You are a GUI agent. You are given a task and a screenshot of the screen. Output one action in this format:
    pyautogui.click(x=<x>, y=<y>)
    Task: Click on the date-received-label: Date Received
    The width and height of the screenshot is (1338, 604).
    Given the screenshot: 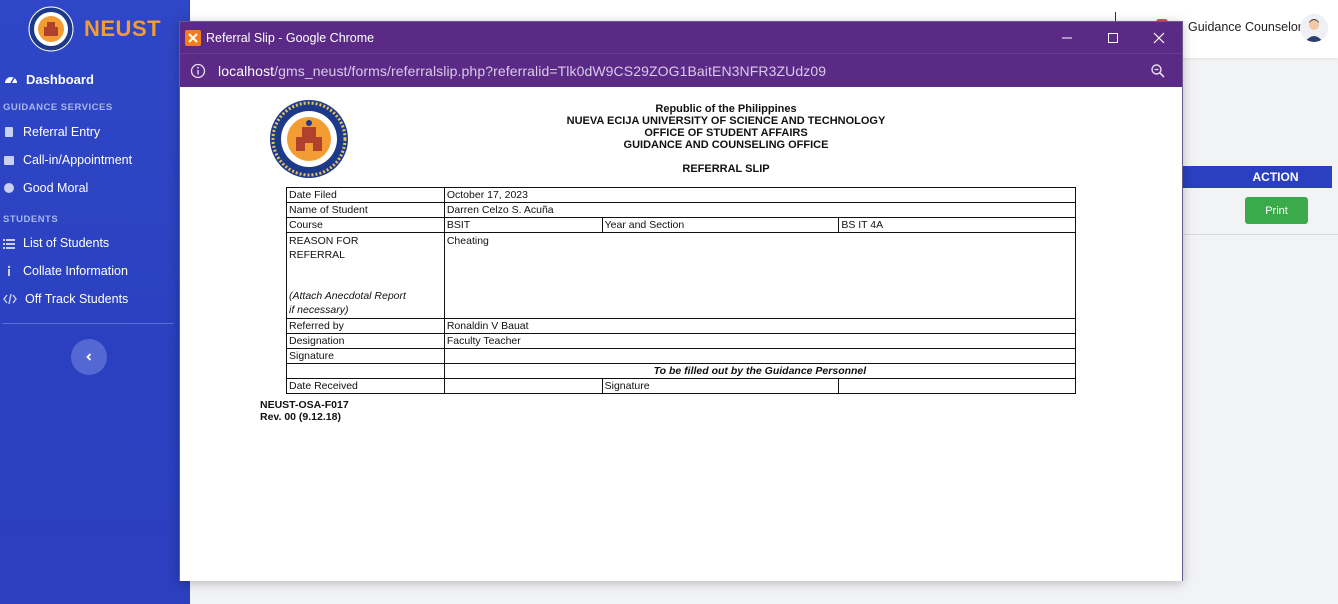 What is the action you would take?
    pyautogui.click(x=365, y=386)
    